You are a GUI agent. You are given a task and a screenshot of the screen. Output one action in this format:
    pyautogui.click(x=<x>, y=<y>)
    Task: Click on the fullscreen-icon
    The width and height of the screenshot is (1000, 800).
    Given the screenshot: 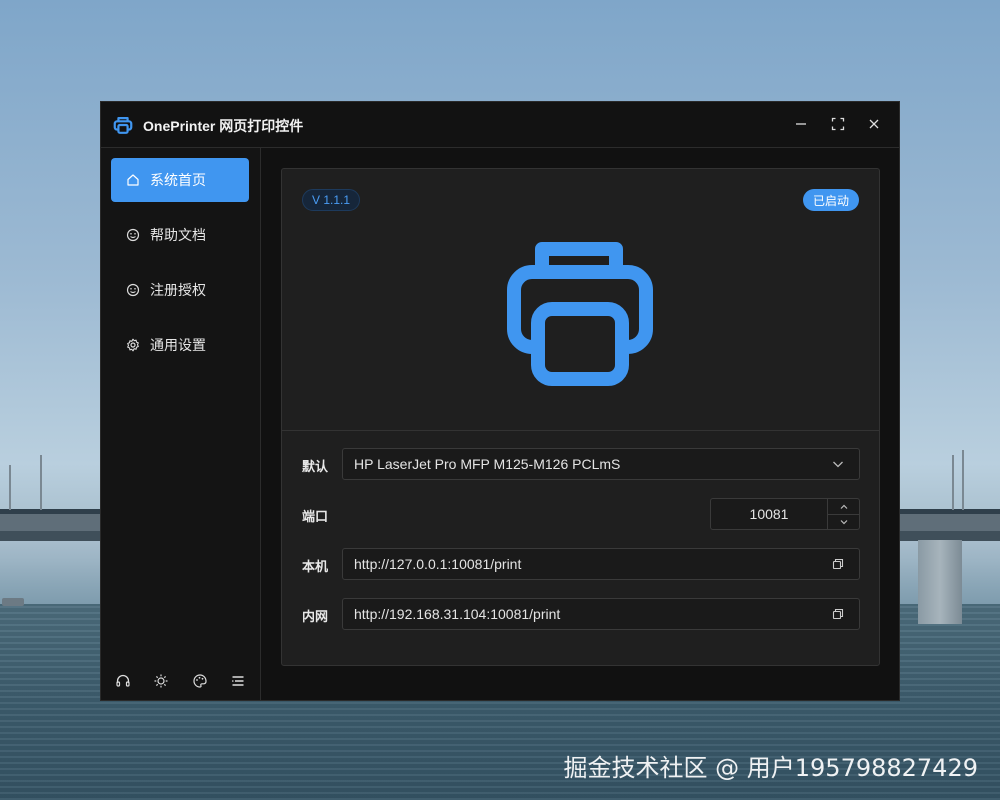 What is the action you would take?
    pyautogui.click(x=838, y=124)
    